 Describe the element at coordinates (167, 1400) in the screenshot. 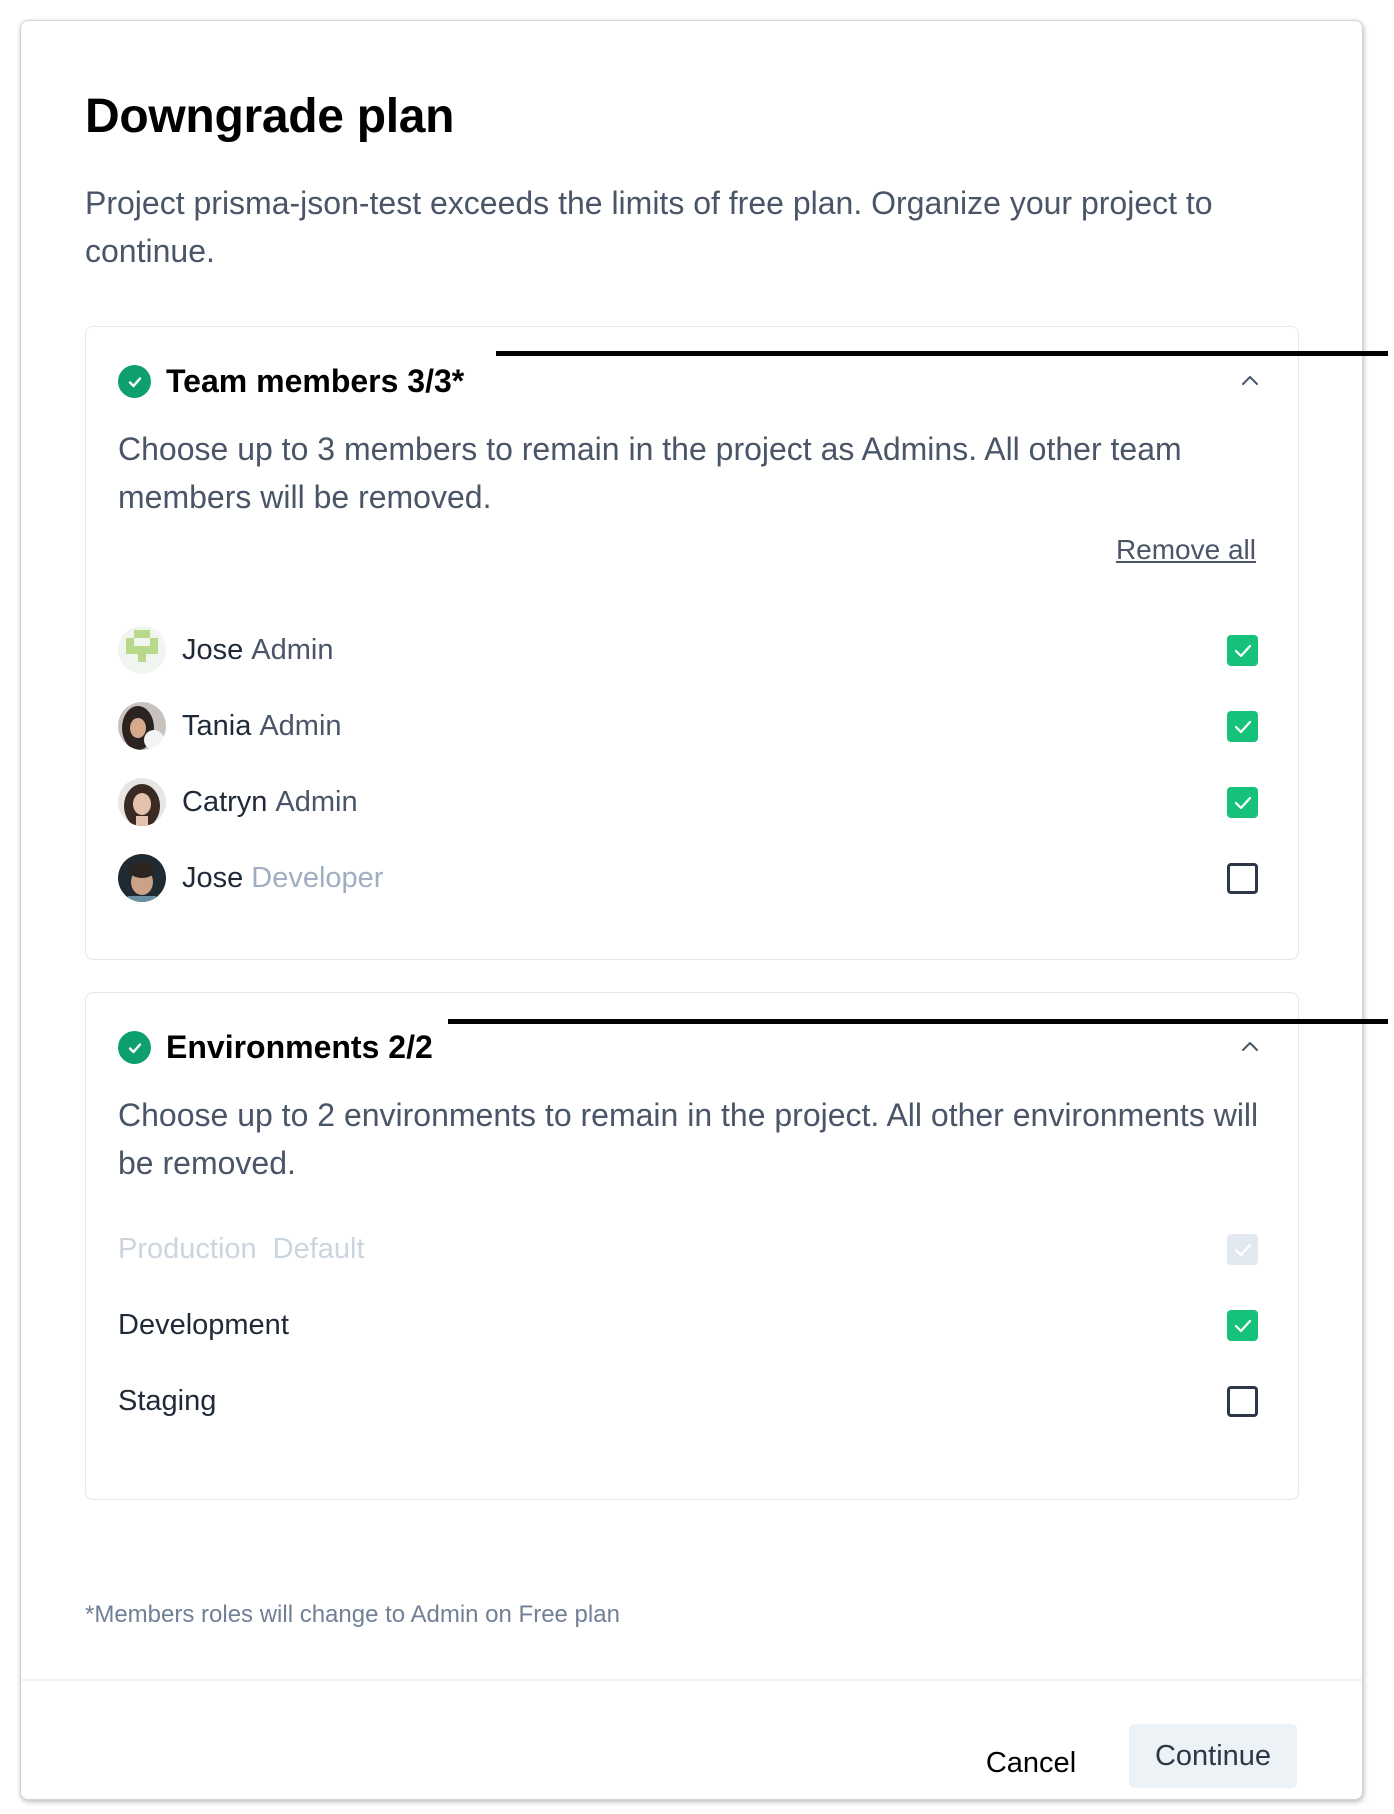

I see `environment-name: Staging` at that location.